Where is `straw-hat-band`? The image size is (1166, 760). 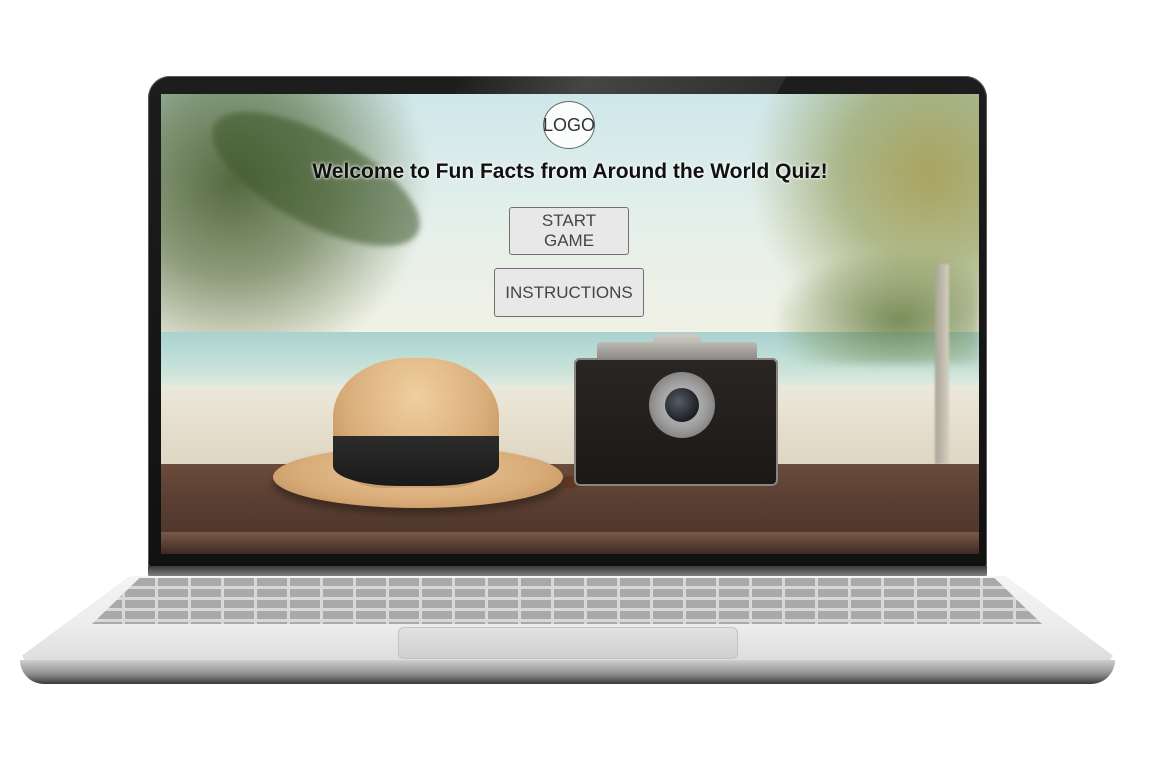
straw-hat-band is located at coordinates (416, 461).